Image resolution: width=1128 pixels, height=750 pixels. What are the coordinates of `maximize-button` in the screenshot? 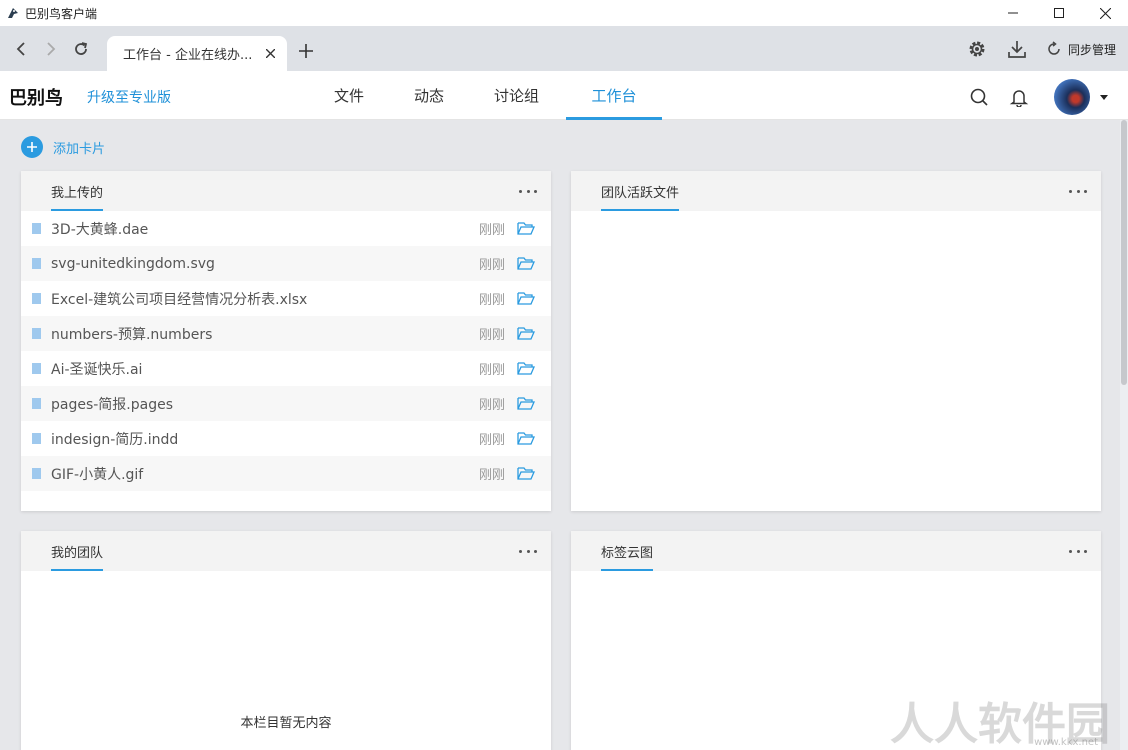 It's located at (1059, 13).